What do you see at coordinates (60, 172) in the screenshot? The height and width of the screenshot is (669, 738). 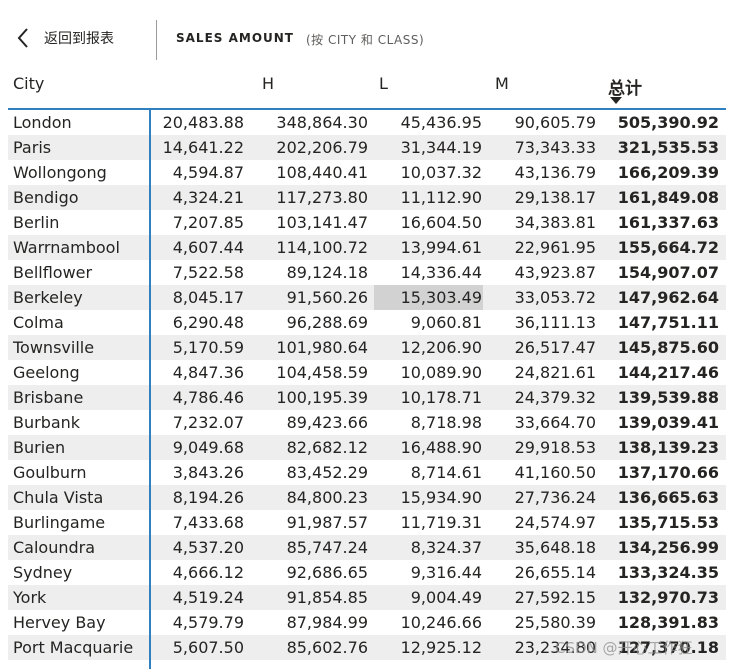 I see `cell-city: Wollongong` at bounding box center [60, 172].